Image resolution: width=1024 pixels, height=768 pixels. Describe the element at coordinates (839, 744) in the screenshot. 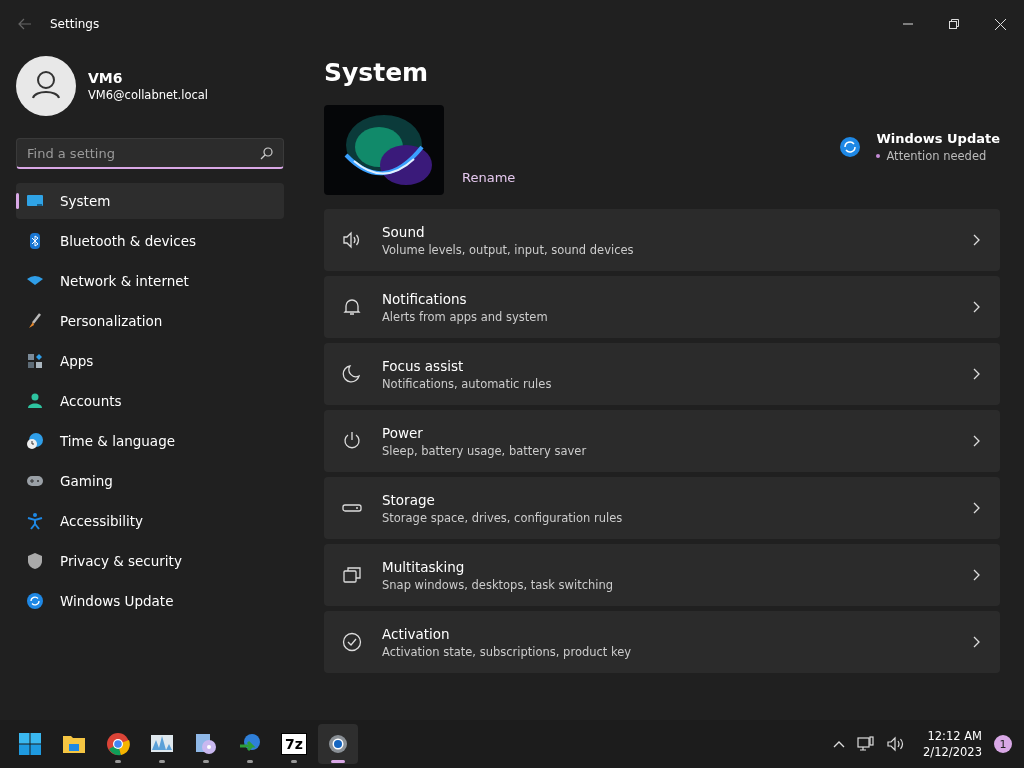

I see `chevron-up-icon` at that location.